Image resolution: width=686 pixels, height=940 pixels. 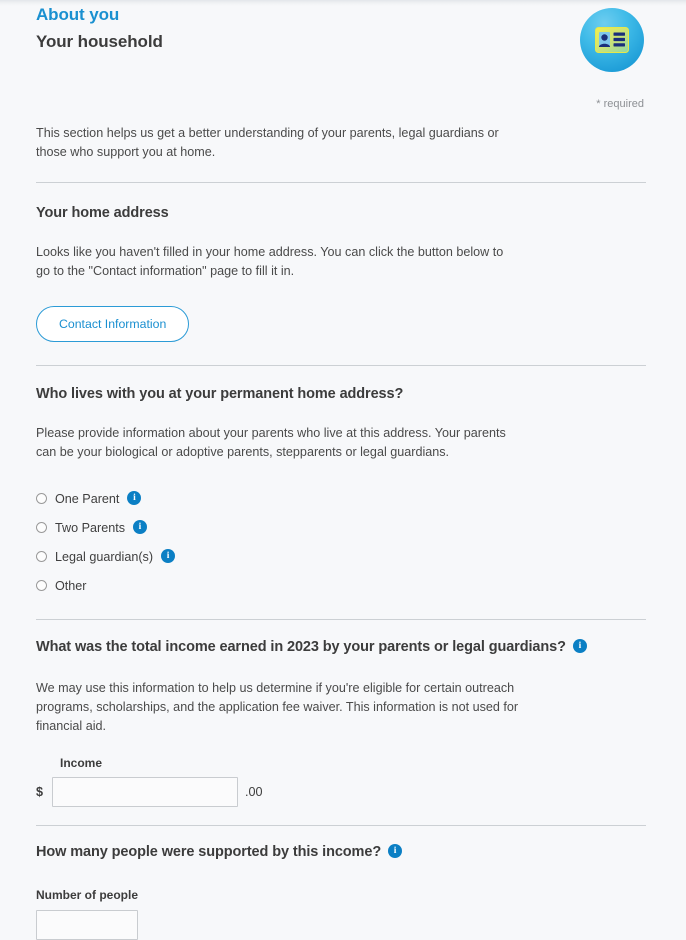 I want to click on radio-option-one-parent: One Parent i, so click(x=351, y=498).